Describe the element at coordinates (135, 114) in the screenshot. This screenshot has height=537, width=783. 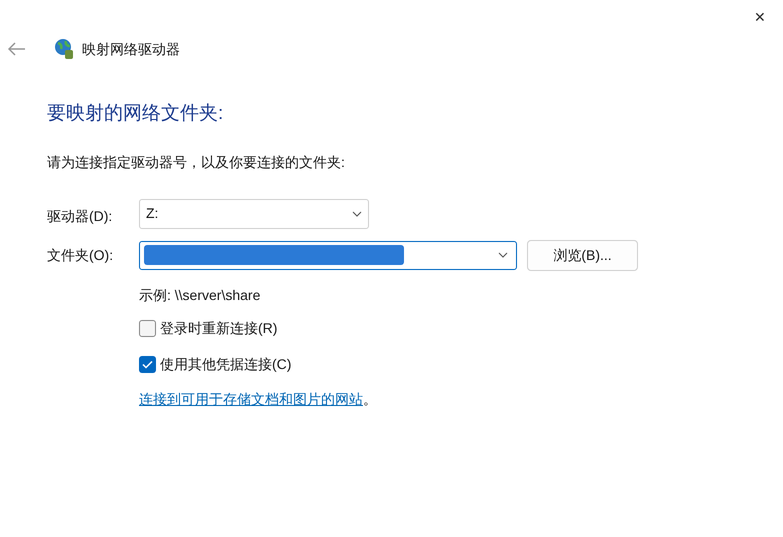
I see `heading: 要映射的网络文件夹:` at that location.